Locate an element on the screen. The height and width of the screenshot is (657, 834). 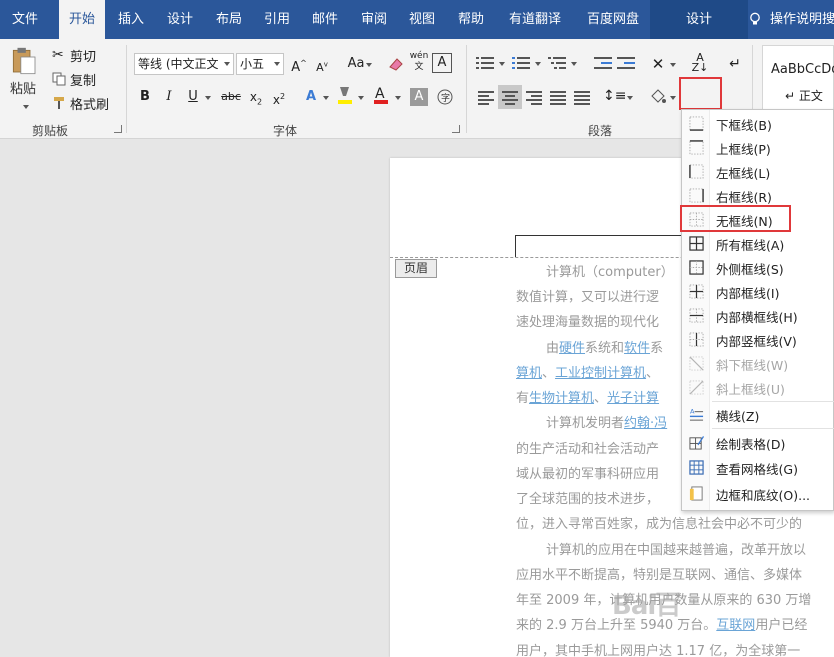
tab-baidu-netdisk: 百度网盘 is located at coordinates (613, 19).